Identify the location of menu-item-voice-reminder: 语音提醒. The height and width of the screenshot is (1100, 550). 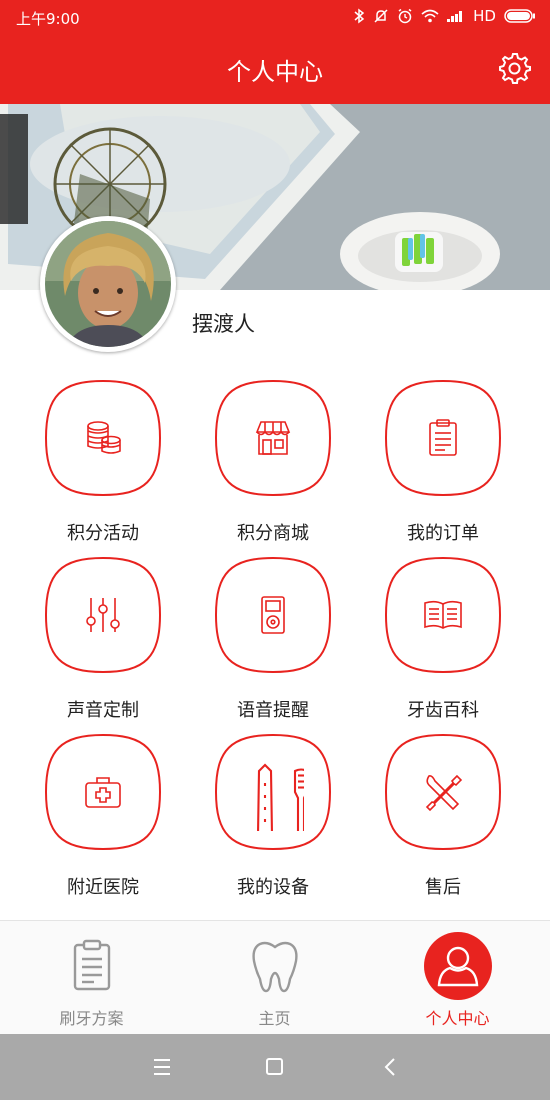
(273, 637).